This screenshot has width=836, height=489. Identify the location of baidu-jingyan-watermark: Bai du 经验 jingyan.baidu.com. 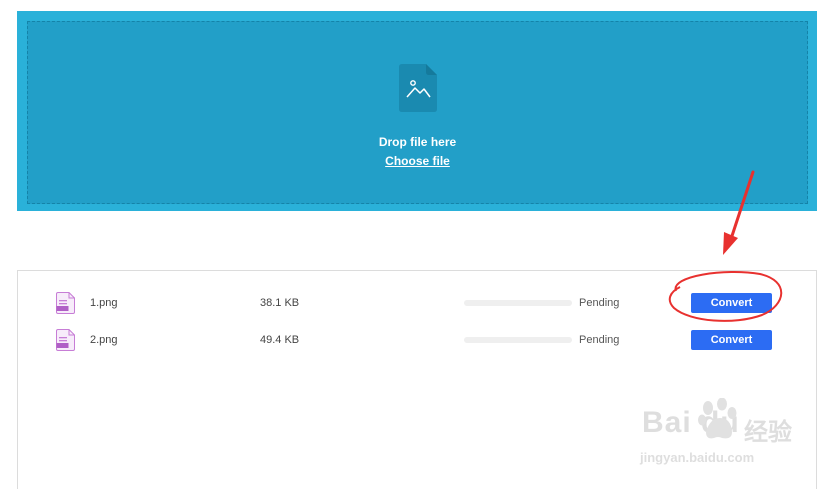
(725, 434).